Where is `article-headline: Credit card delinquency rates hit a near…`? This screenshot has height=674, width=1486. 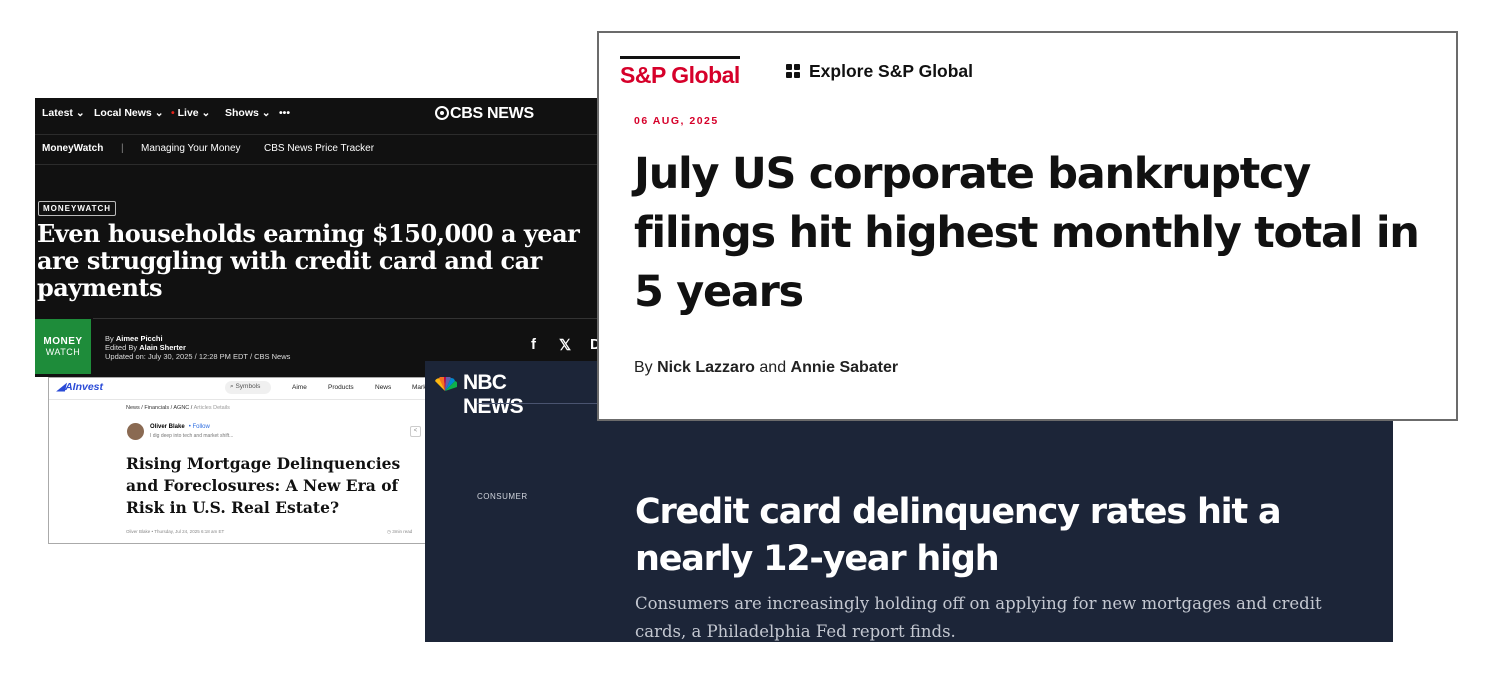 article-headline: Credit card delinquency rates hit a near… is located at coordinates (958, 535).